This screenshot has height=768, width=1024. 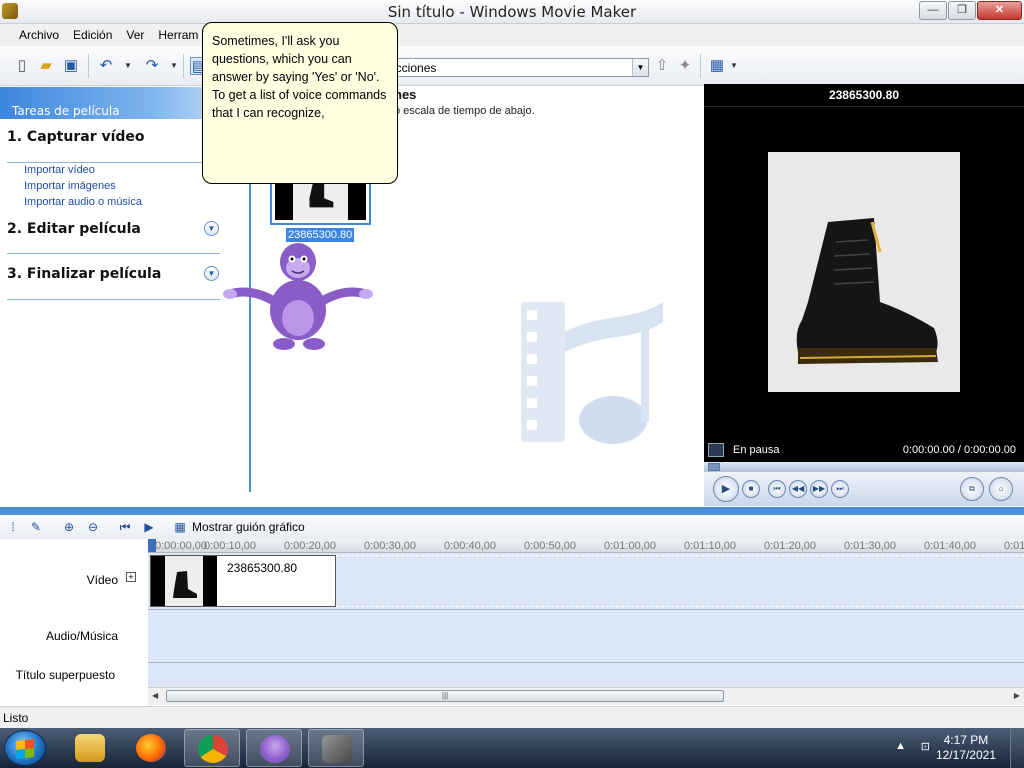 I want to click on start-button, so click(x=25, y=748).